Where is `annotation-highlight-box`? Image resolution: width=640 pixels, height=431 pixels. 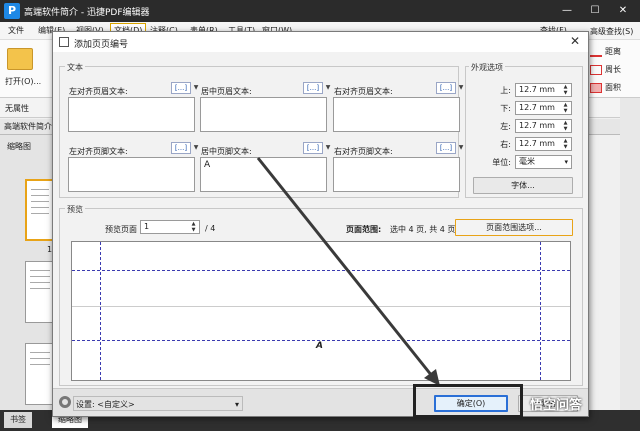
annotation-highlight-box is located at coordinates (468, 401).